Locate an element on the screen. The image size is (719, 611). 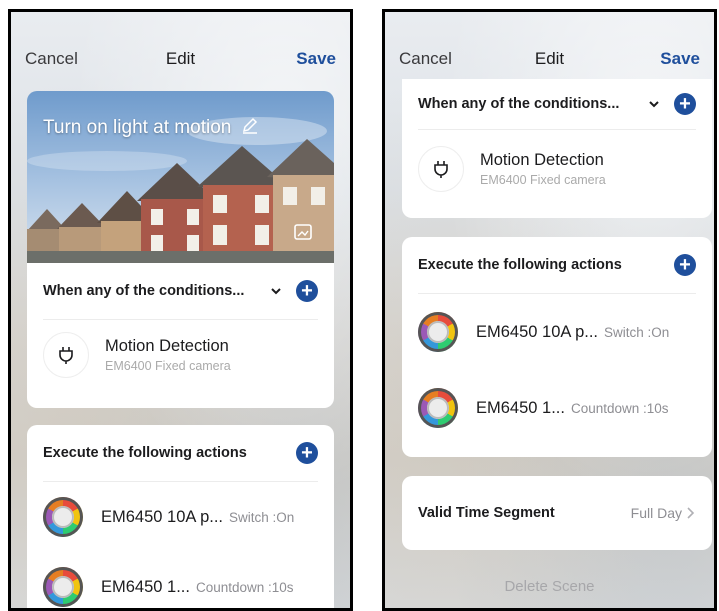
scene-title: Turn on light at motion is located at coordinates (151, 128).